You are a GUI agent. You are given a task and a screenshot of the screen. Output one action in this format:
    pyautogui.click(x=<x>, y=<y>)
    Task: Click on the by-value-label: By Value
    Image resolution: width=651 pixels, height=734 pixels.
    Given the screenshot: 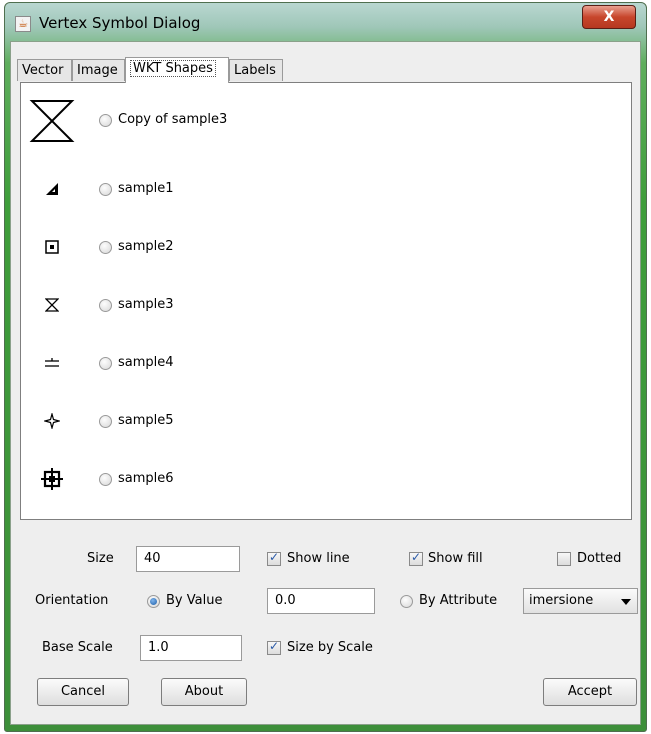 What is the action you would take?
    pyautogui.click(x=194, y=600)
    